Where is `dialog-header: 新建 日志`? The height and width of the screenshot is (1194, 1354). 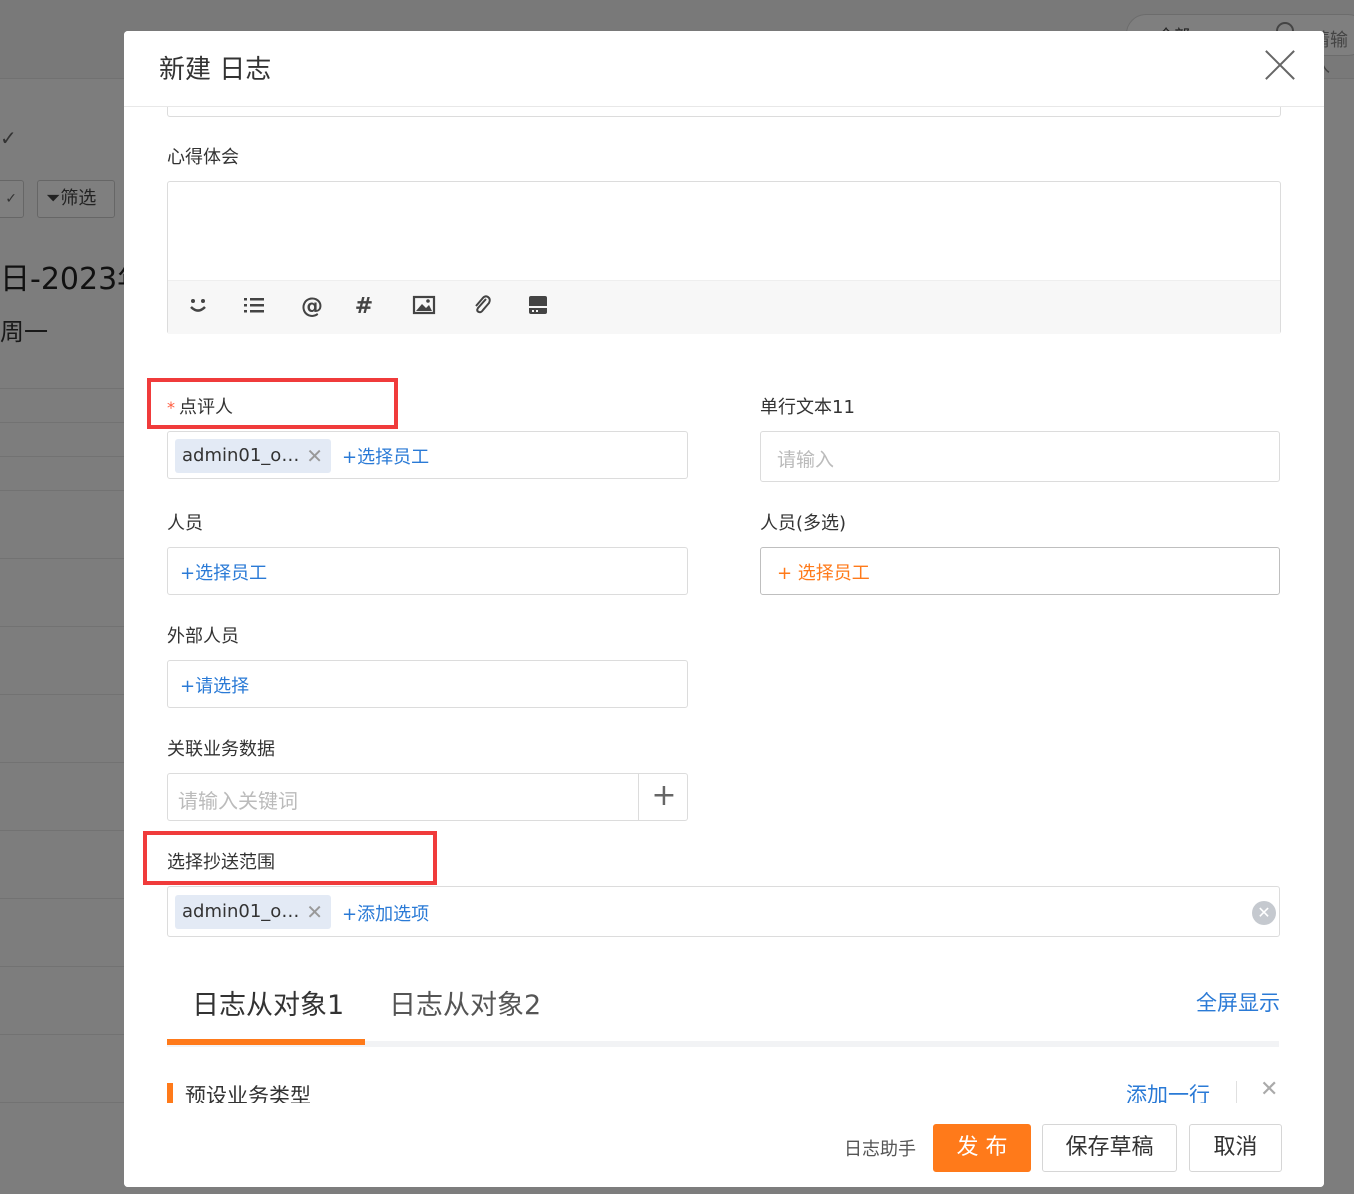 dialog-header: 新建 日志 is located at coordinates (724, 69).